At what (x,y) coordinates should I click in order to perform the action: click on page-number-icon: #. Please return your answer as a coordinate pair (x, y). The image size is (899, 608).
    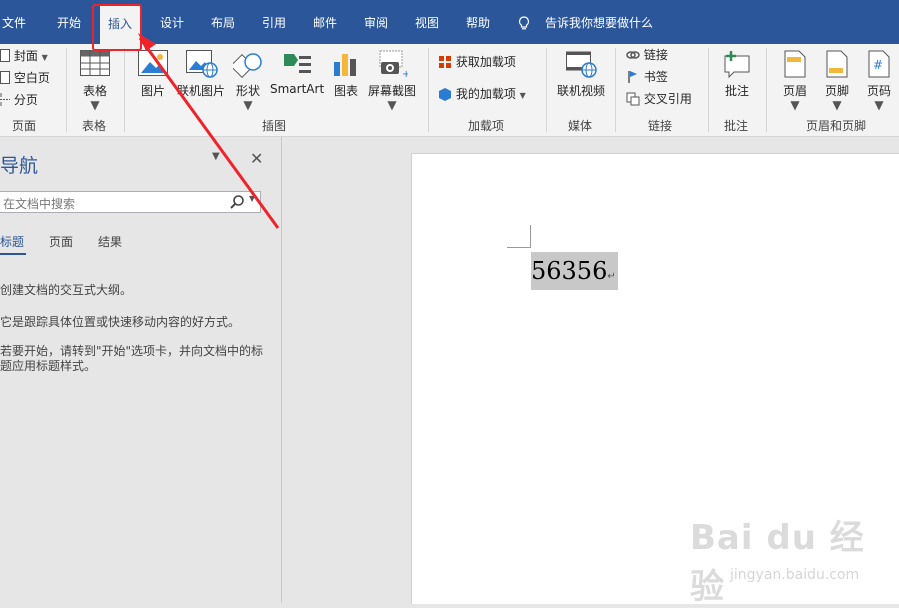
    Looking at the image, I should click on (879, 64).